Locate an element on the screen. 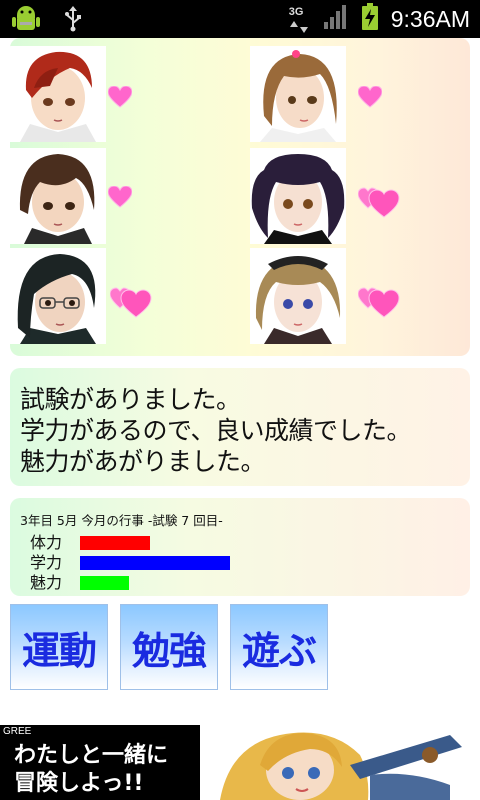 This screenshot has height=800, width=480. study-button: 勉強 is located at coordinates (169, 647).